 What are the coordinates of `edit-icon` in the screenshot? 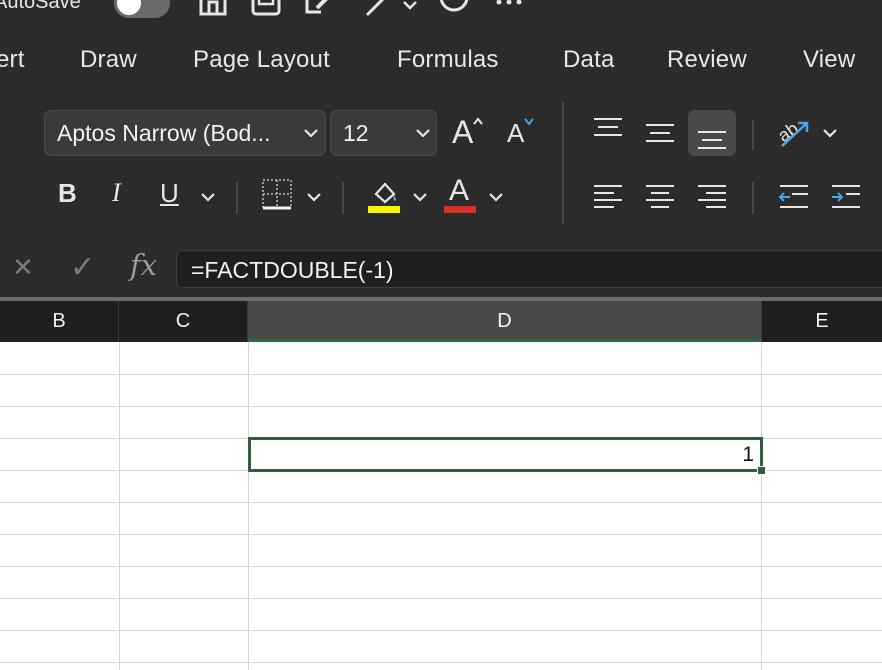 It's located at (321, 10).